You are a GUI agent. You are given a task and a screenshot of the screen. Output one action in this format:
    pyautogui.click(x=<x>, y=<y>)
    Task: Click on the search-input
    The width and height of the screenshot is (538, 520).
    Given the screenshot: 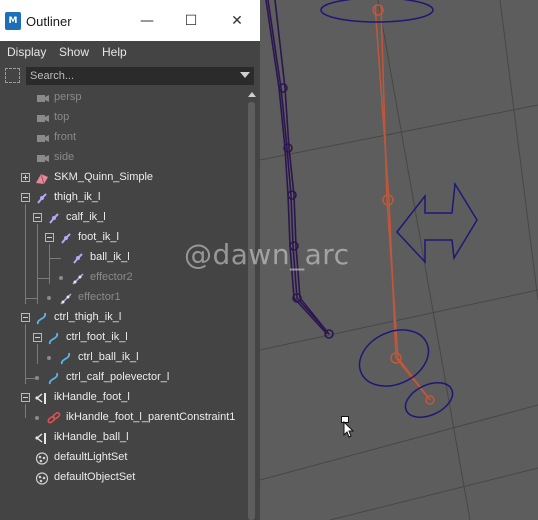 What is the action you would take?
    pyautogui.click(x=140, y=76)
    